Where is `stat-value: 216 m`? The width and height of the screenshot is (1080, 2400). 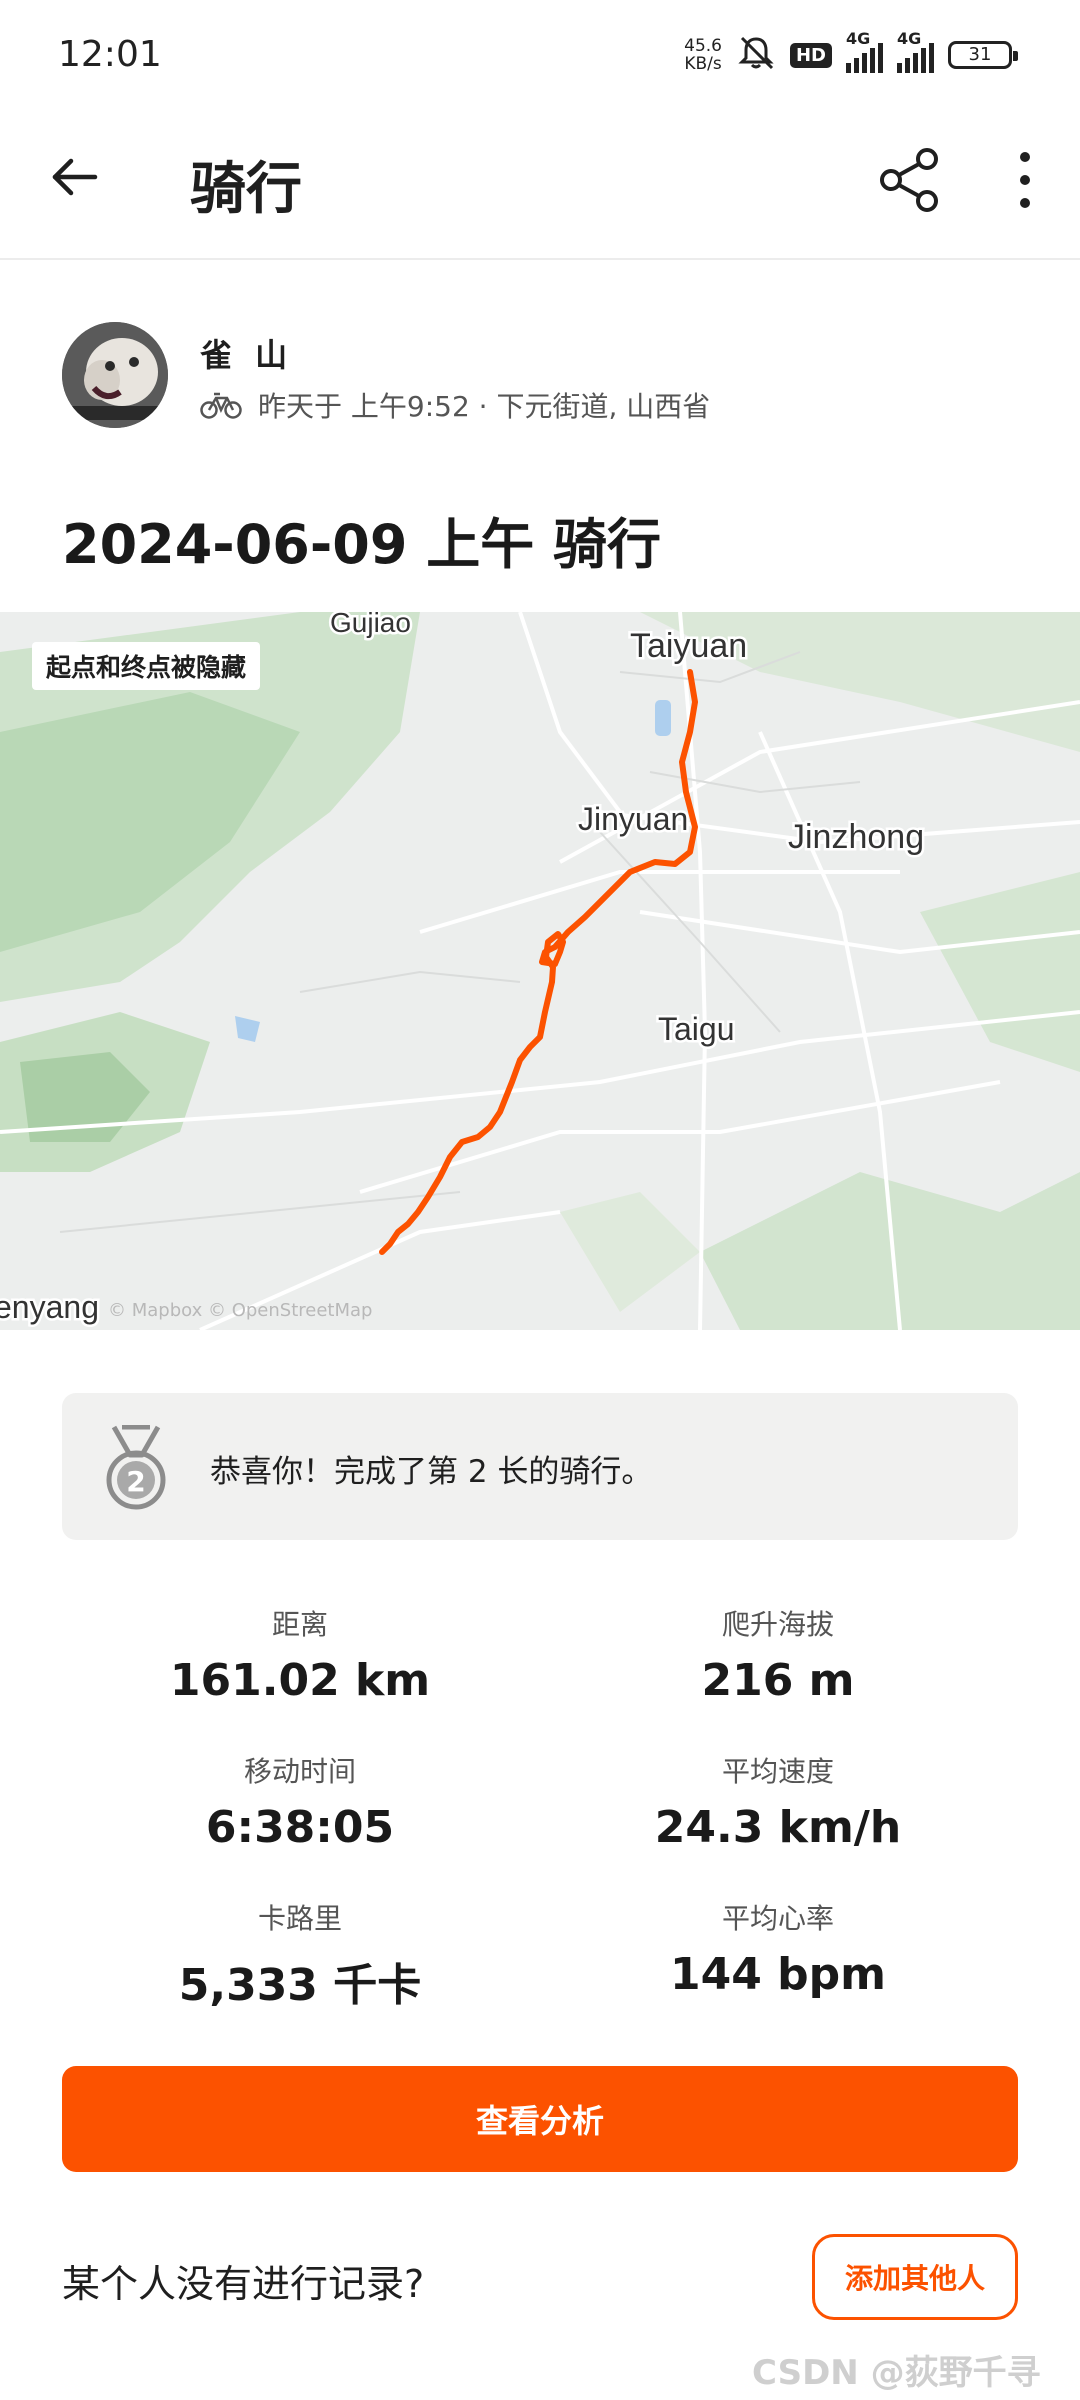
stat-value: 216 m is located at coordinates (778, 1680).